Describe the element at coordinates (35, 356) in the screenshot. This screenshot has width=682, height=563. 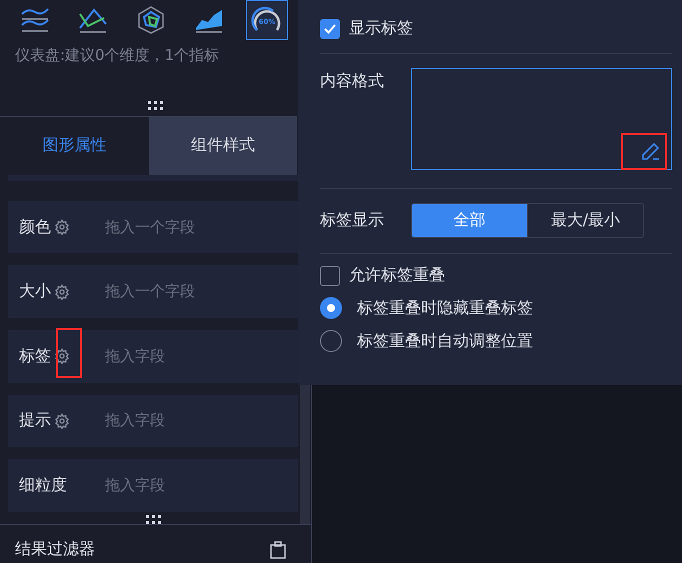
I see `field-label: 标签` at that location.